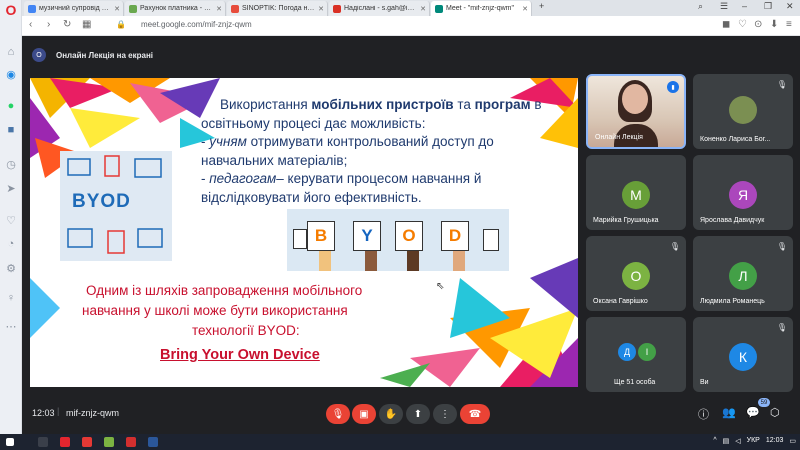  I want to click on back-icon: ‹, so click(30, 24).